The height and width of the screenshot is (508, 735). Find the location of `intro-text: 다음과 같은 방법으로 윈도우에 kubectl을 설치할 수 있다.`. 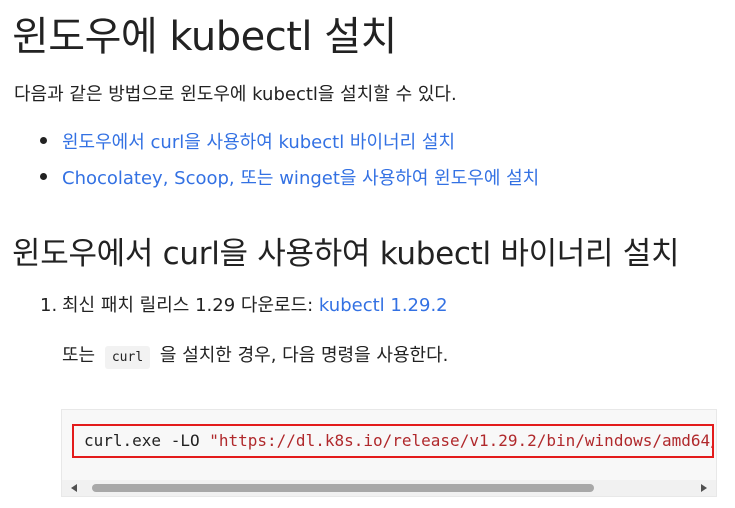

intro-text: 다음과 같은 방법으로 윈도우에 kubectl을 설치할 수 있다. is located at coordinates (235, 94).